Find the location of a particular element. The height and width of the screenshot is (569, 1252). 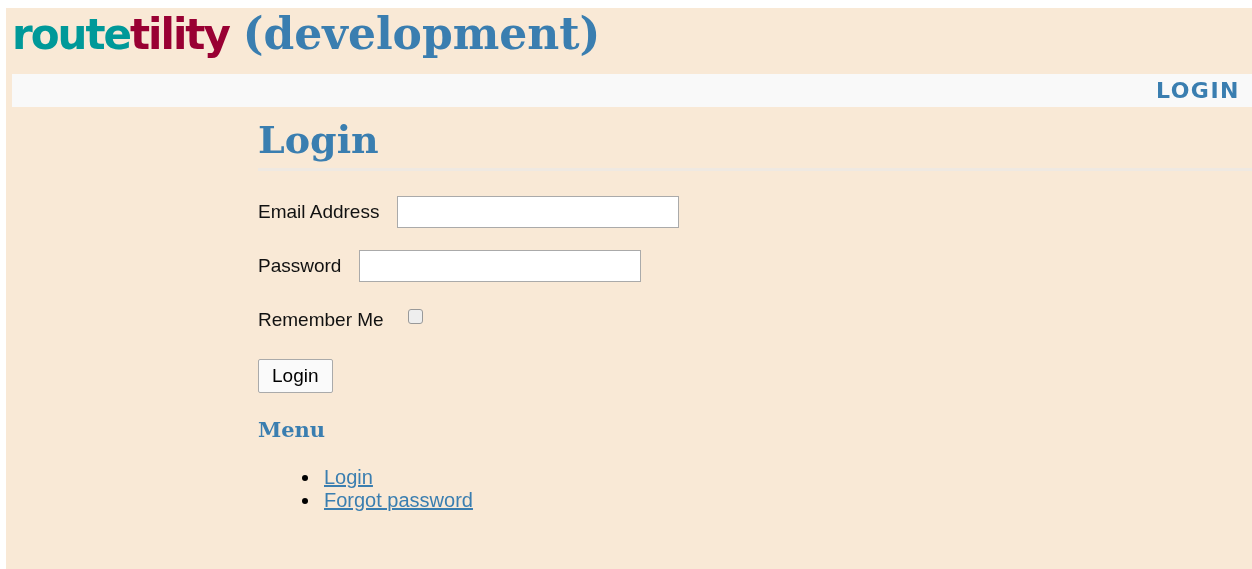

remember-checkbox is located at coordinates (415, 316).